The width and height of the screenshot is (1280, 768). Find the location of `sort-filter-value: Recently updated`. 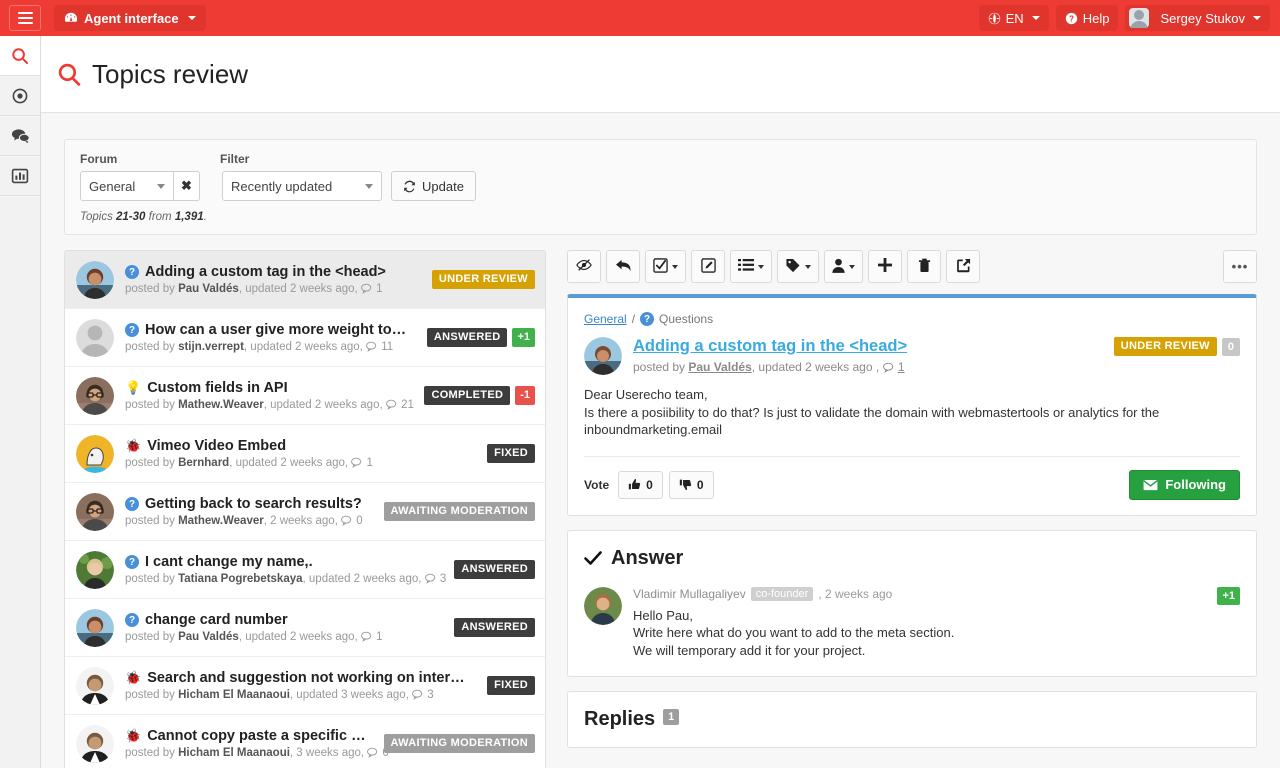

sort-filter-value: Recently updated is located at coordinates (282, 186).